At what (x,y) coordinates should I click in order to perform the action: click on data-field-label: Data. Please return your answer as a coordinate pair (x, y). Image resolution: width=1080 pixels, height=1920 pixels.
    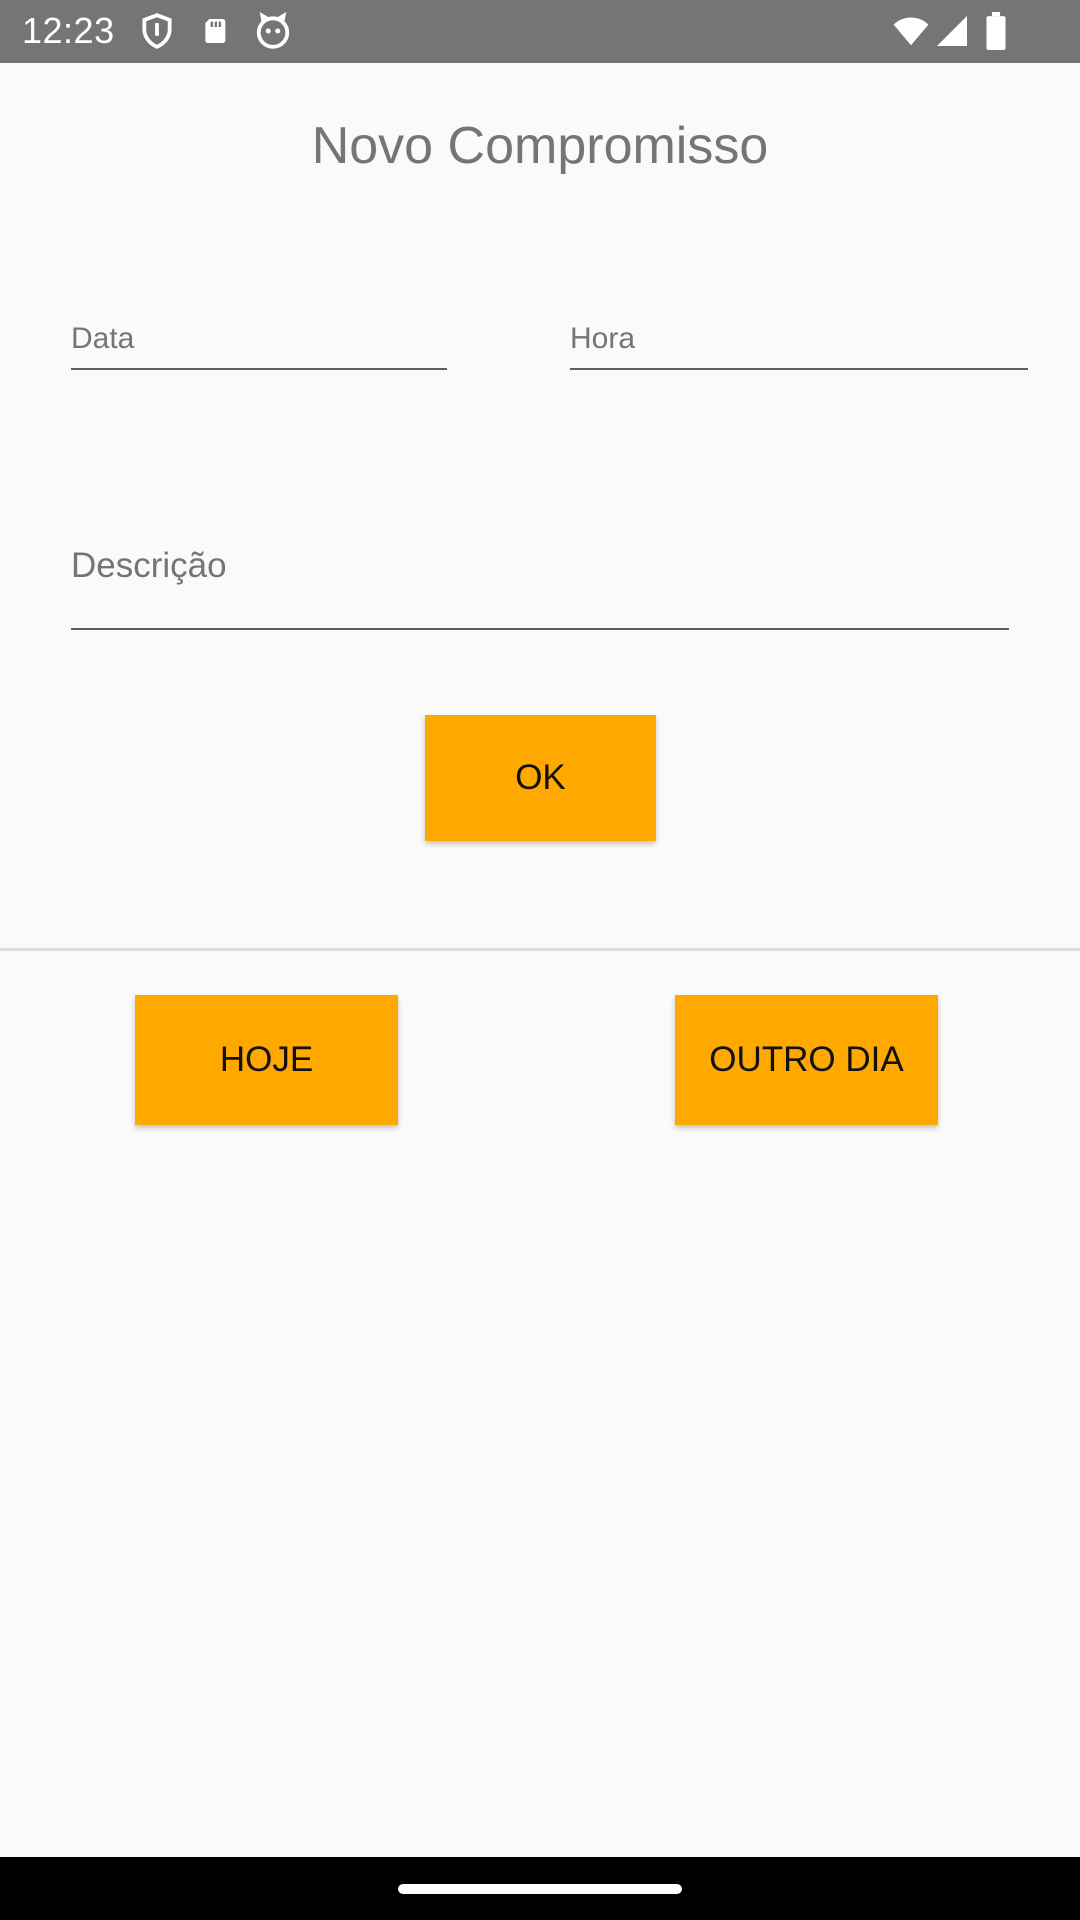
    Looking at the image, I should click on (103, 338).